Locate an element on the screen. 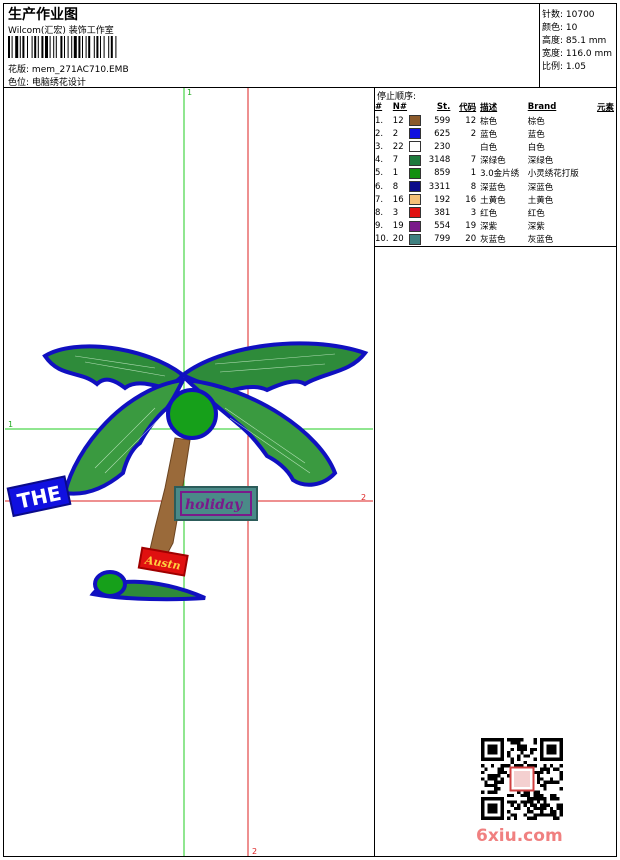  design-file-label: 花版: is located at coordinates (19, 70).